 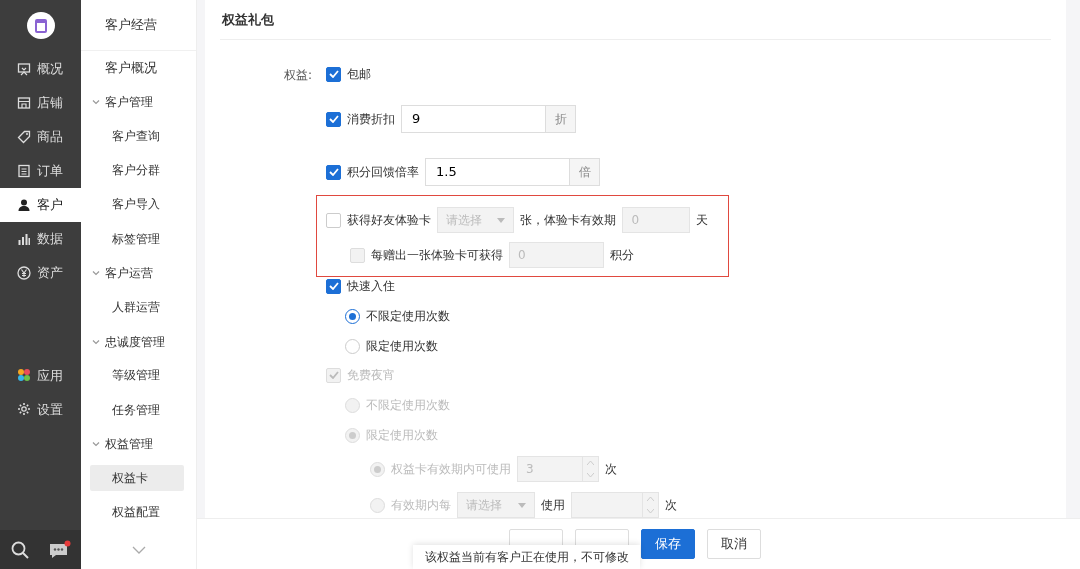 I want to click on label: 免费夜宵, so click(x=371, y=375).